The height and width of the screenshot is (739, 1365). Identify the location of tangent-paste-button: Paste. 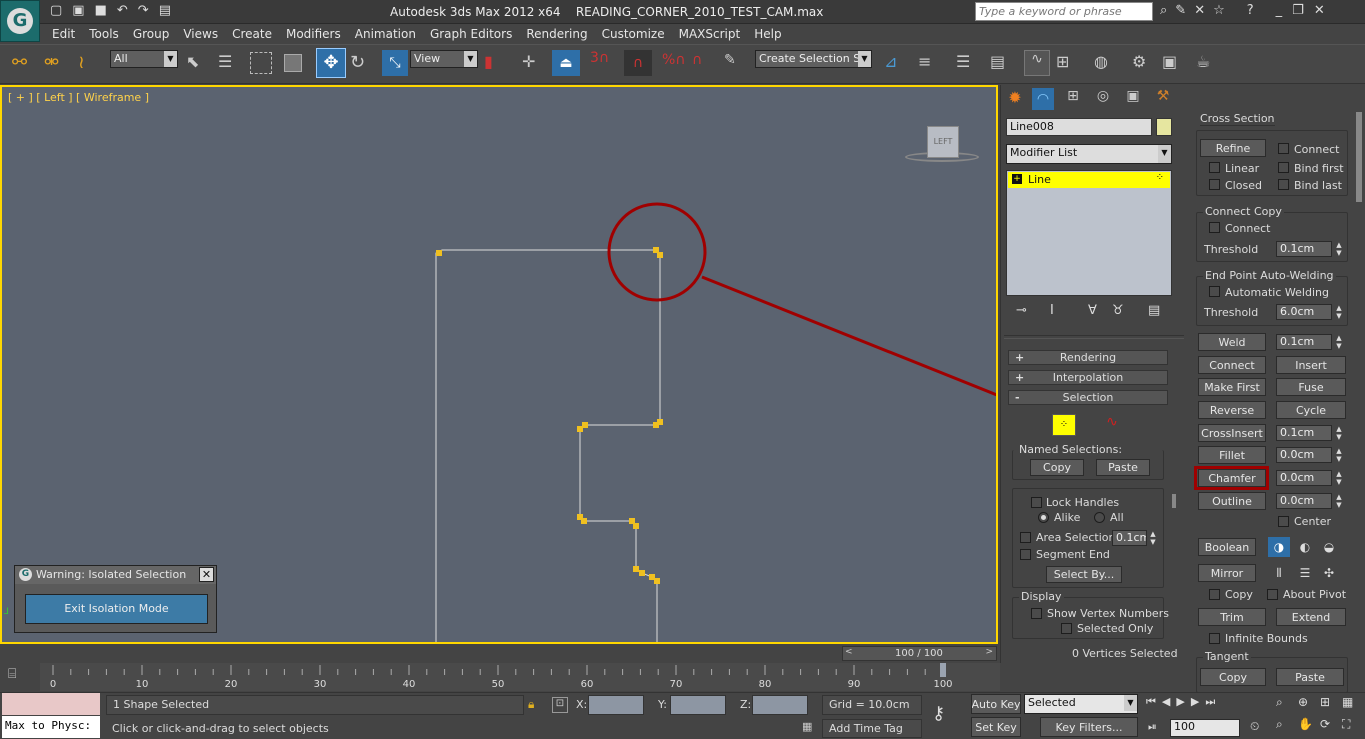
(1310, 677).